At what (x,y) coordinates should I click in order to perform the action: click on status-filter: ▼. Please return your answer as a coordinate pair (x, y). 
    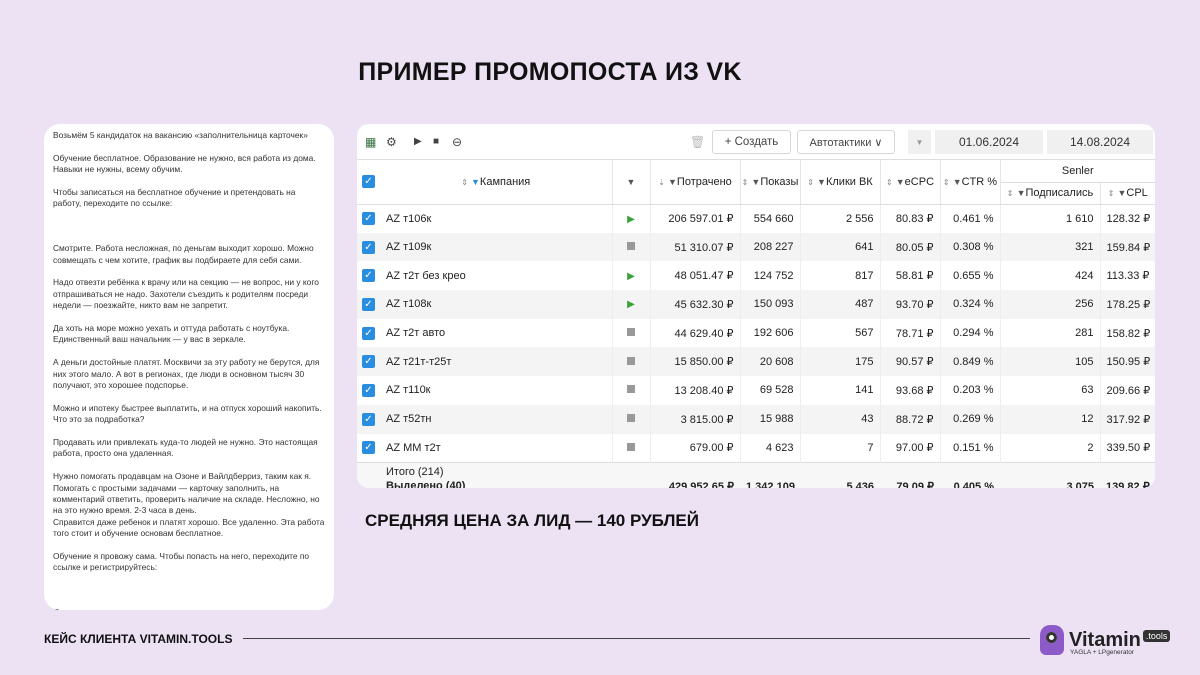
    Looking at the image, I should click on (631, 182).